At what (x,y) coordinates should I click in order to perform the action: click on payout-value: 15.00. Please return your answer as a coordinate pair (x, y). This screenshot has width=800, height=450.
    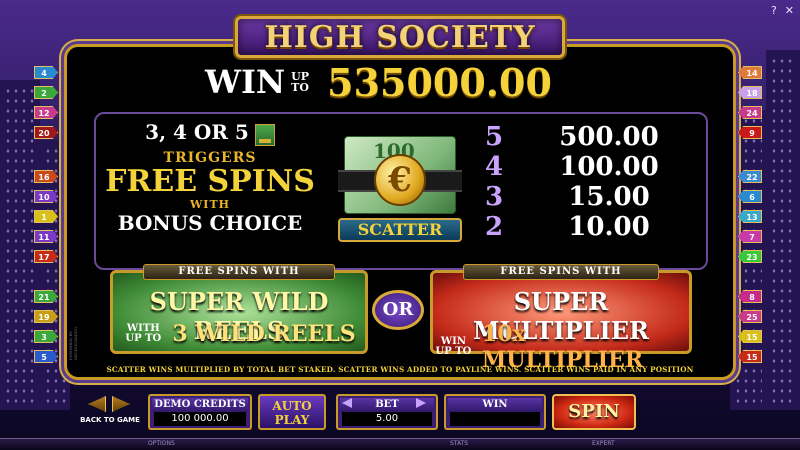
    Looking at the image, I should click on (609, 197).